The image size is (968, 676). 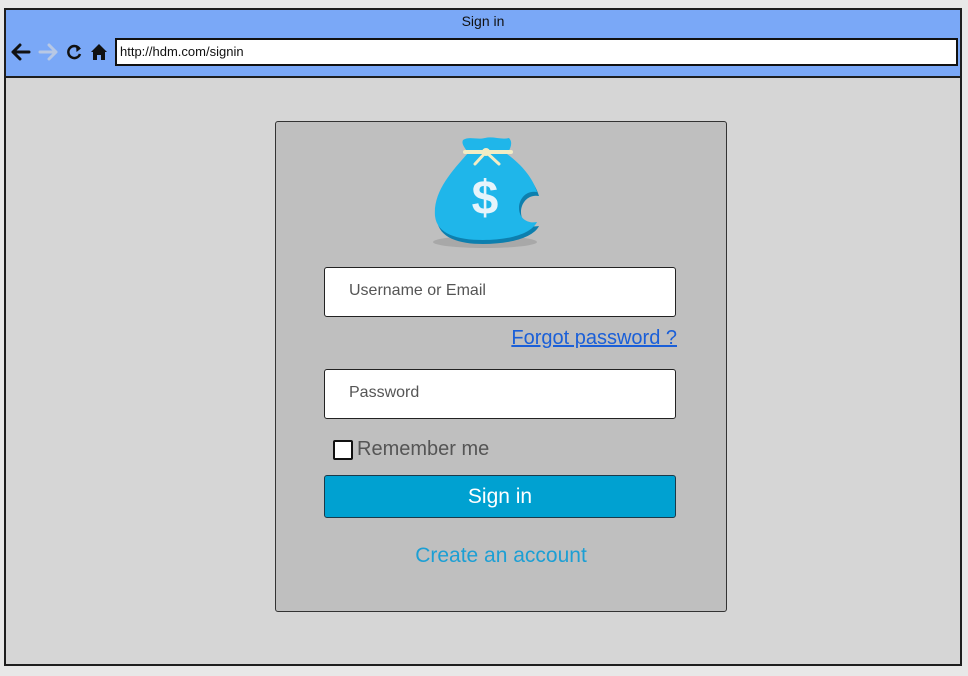 What do you see at coordinates (423, 449) in the screenshot?
I see `remember-me-label: Remember me` at bounding box center [423, 449].